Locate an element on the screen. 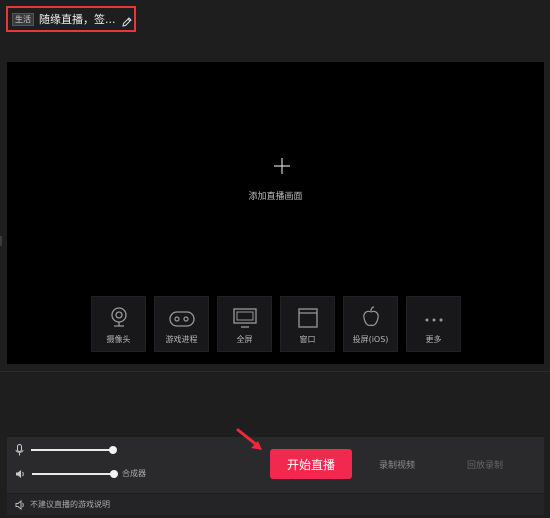 The image size is (550, 518). source-game-label: 游戏进程 is located at coordinates (181, 339).